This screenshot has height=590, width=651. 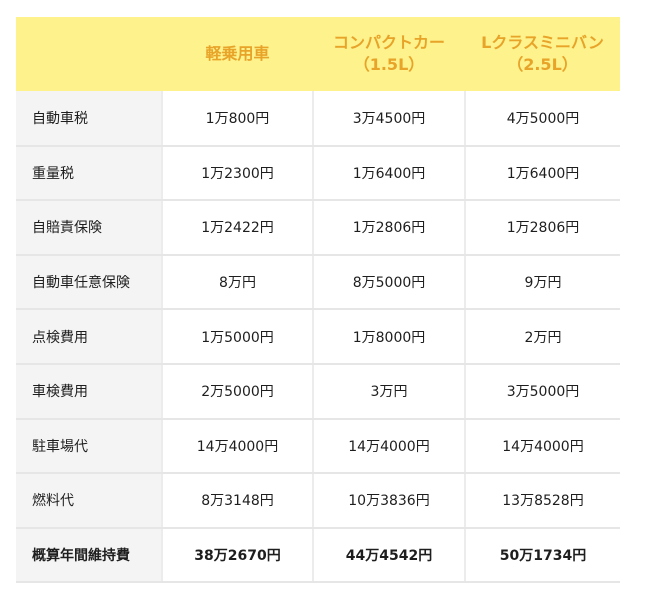 I want to click on table-row: 駐車場代 14万4000円 14万4000円 14万4000円, so click(x=318, y=446).